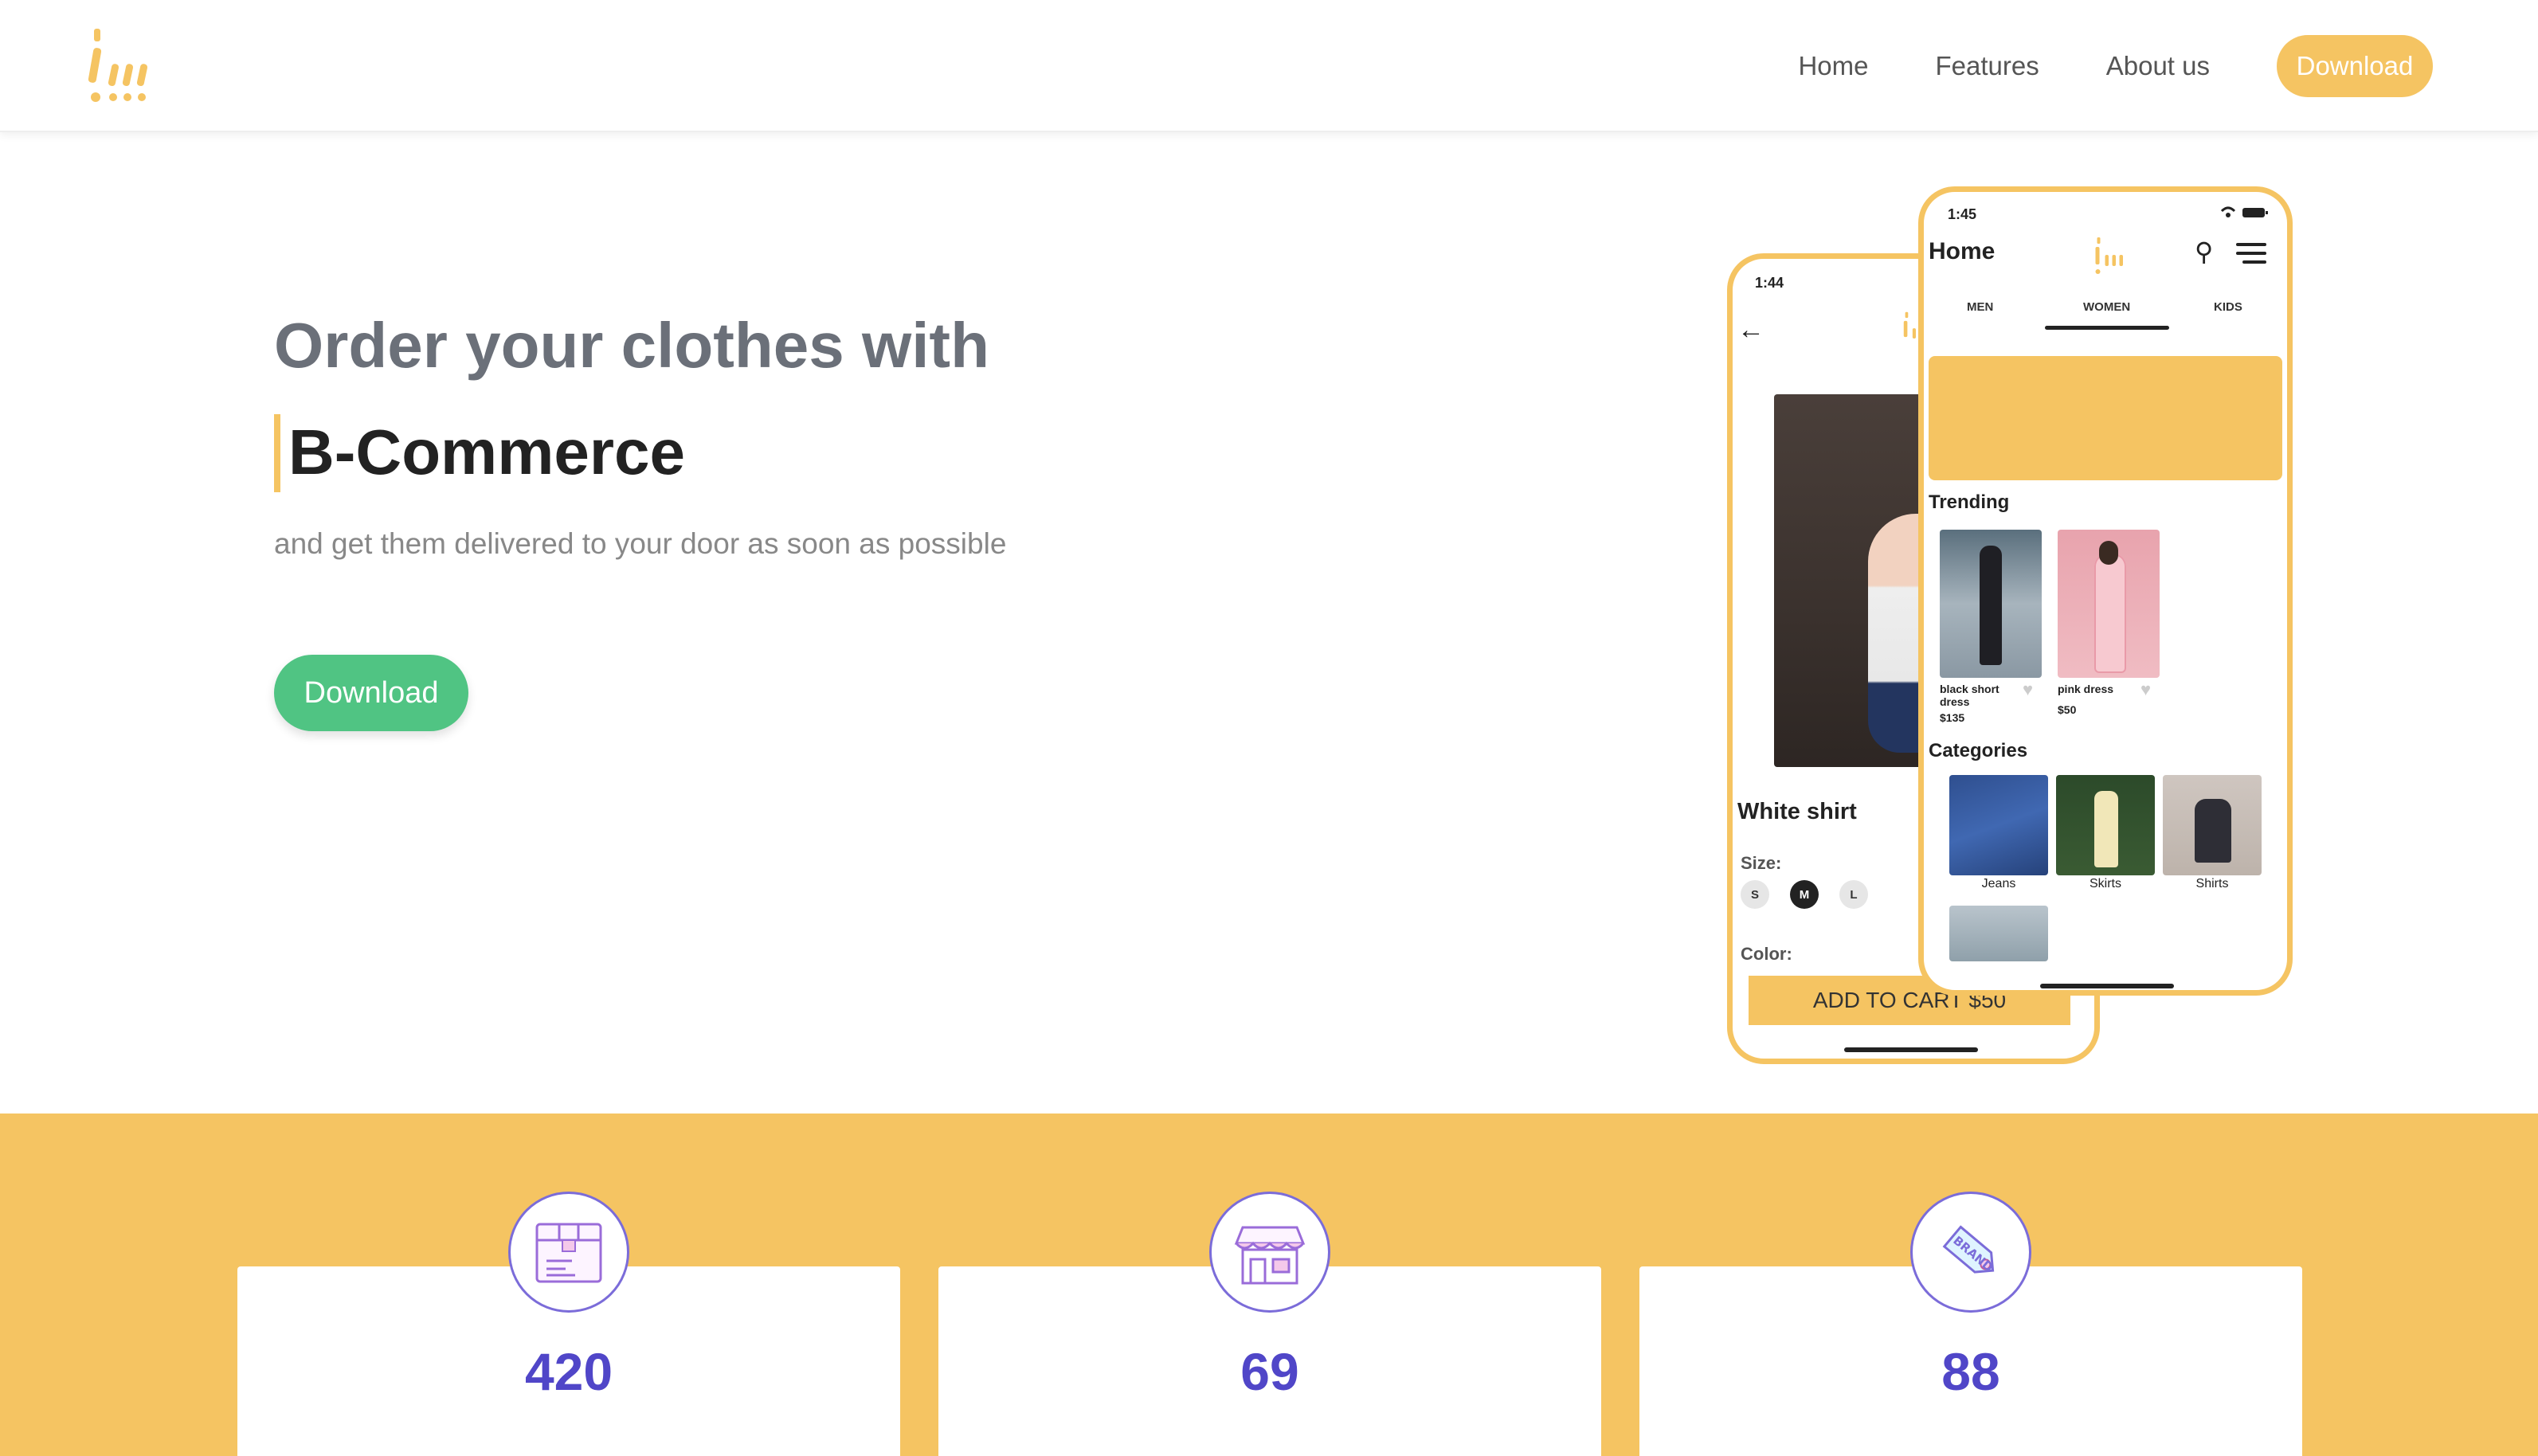  I want to click on stat-value: 69, so click(1269, 1371).